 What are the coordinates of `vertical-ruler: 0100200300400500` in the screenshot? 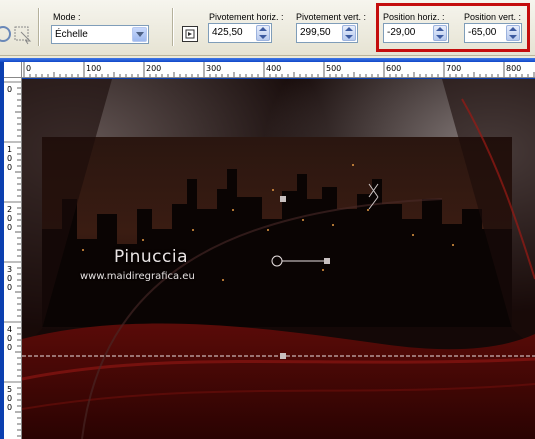 It's located at (13, 258).